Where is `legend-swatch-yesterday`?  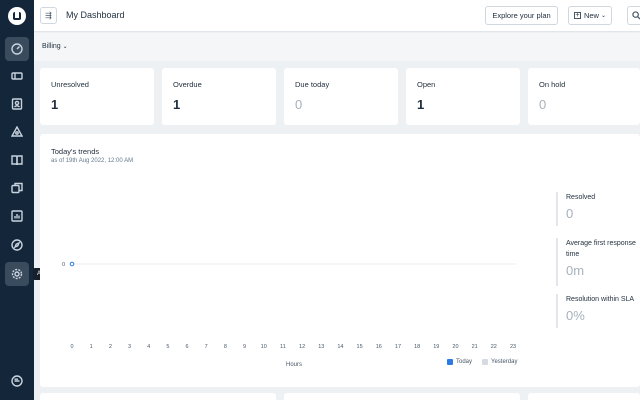 legend-swatch-yesterday is located at coordinates (485, 362).